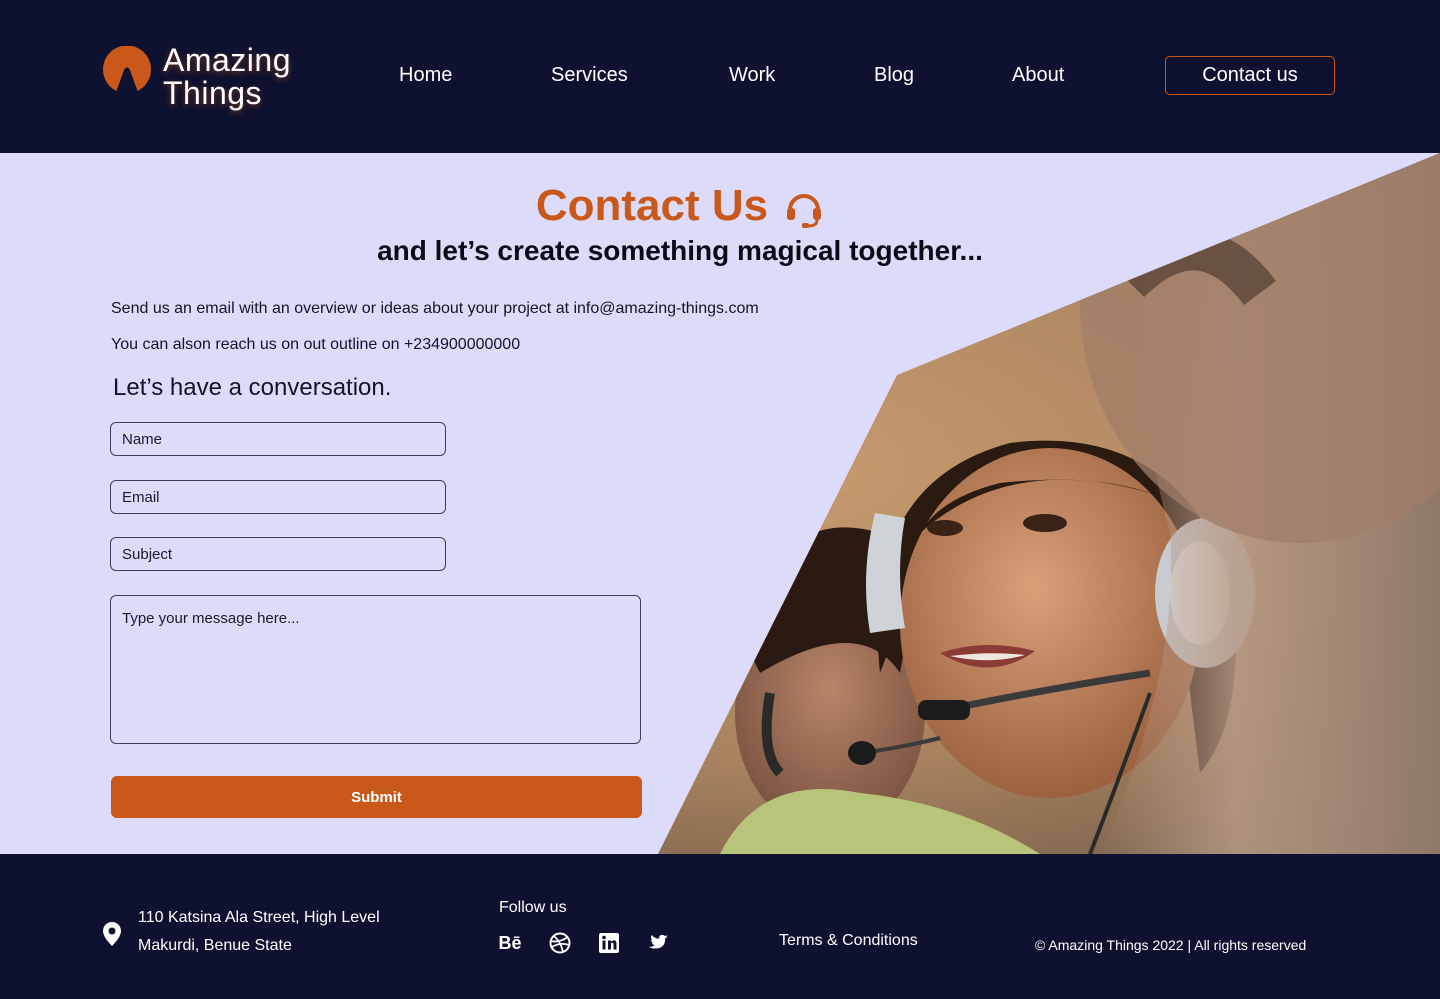 This screenshot has width=1440, height=999. What do you see at coordinates (1250, 75) in the screenshot?
I see `contact-us-button: Contact us` at bounding box center [1250, 75].